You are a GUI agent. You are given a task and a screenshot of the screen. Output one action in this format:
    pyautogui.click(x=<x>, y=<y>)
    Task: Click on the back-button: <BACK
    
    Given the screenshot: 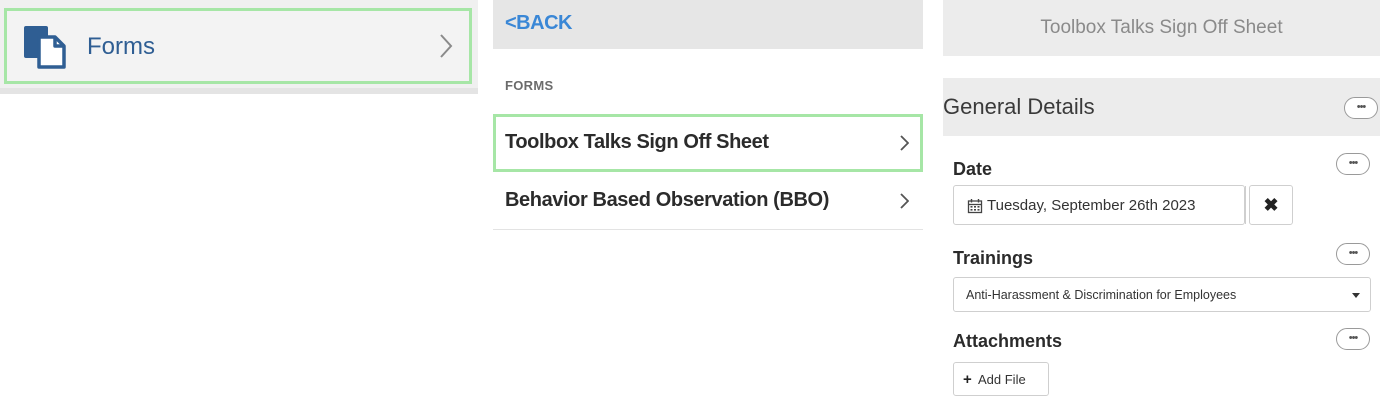 What is the action you would take?
    pyautogui.click(x=538, y=23)
    